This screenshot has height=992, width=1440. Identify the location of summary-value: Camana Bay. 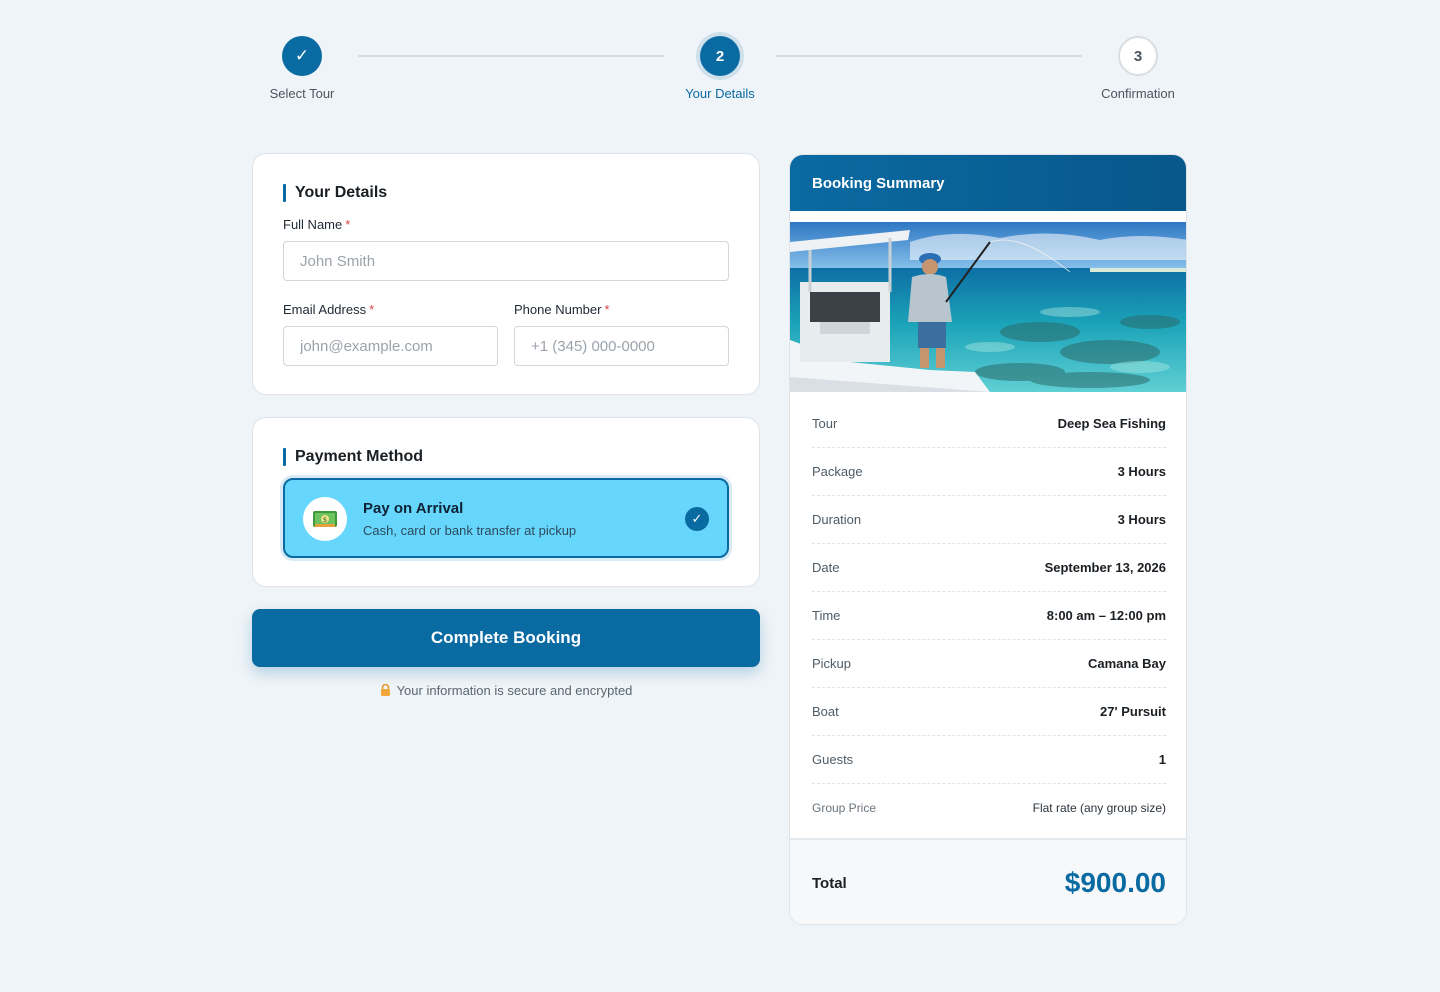
(1126, 663).